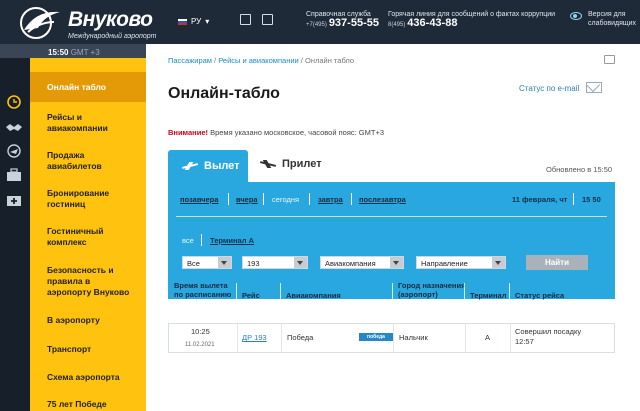 The width and height of the screenshot is (640, 411). Describe the element at coordinates (413, 337) in the screenshot. I see `row-city: Нальчик` at that location.